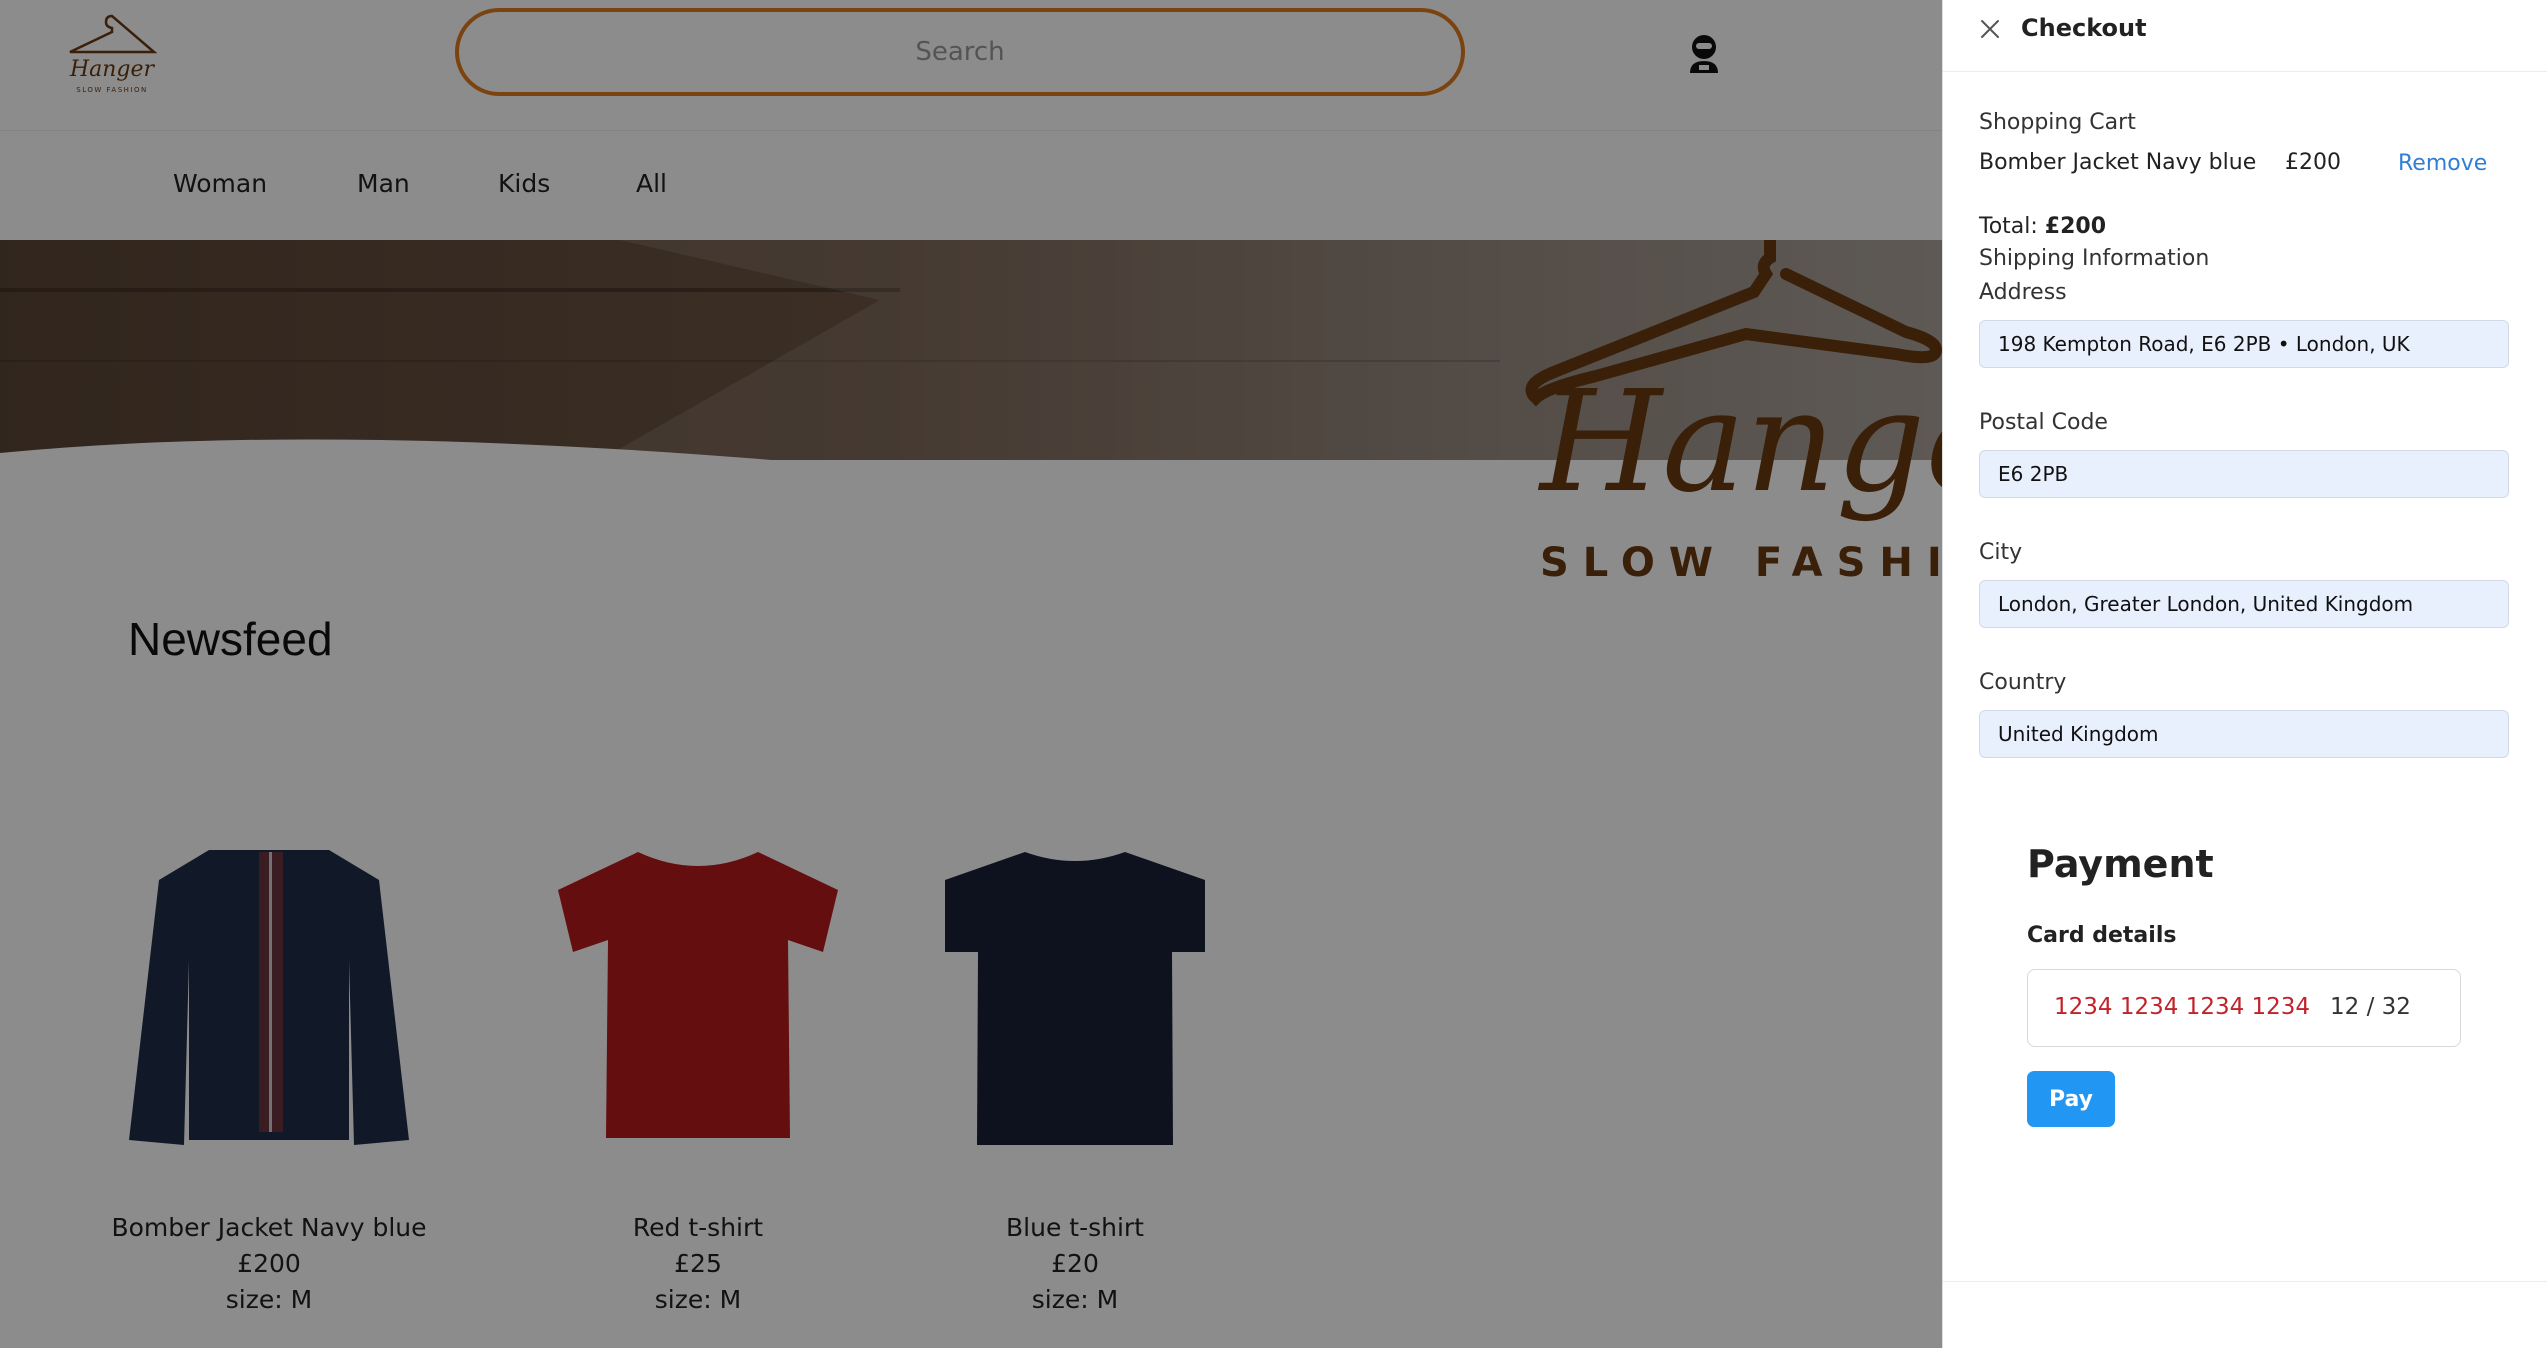 Image resolution: width=2547 pixels, height=1348 pixels. Describe the element at coordinates (2118, 162) in the screenshot. I see `cart-item-name: Bomber Jacket Navy blue` at that location.